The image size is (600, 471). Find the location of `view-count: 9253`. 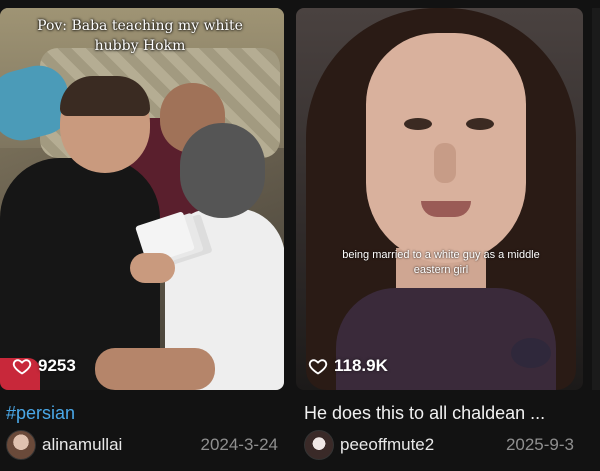

view-count: 9253 is located at coordinates (44, 366).